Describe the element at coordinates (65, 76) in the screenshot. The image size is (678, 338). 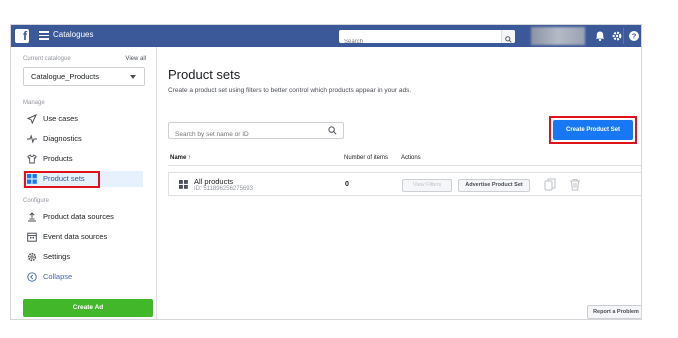
I see `catalogue-select-value: Catalogue_Products` at that location.